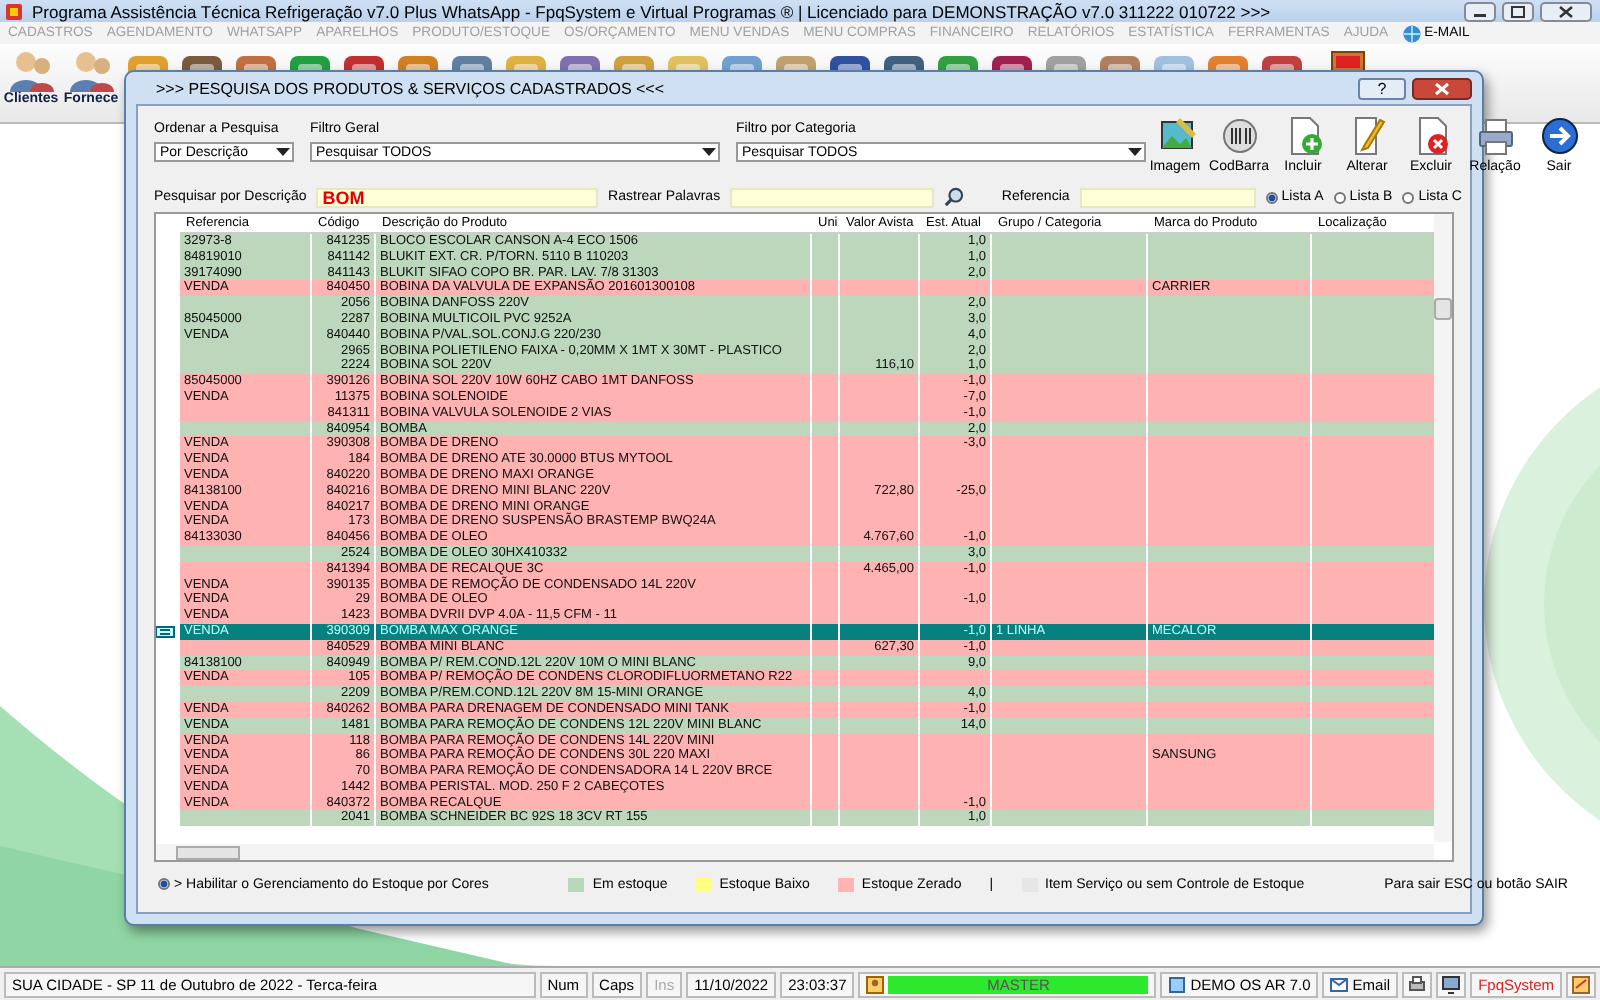  What do you see at coordinates (410, 88) in the screenshot?
I see `dialog-title: >>> PESQUISA DOS PRODUTOS & SERVIÇOS CADASTRADOS <<<` at bounding box center [410, 88].